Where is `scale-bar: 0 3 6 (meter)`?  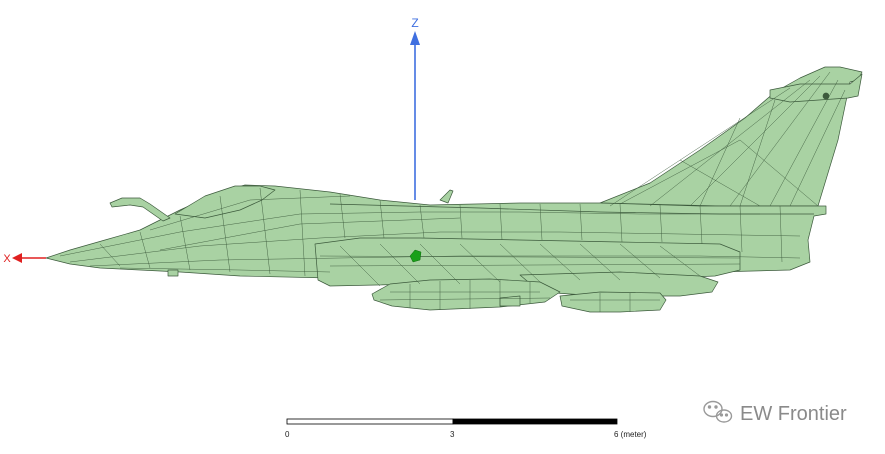 scale-bar: 0 3 6 (meter) is located at coordinates (466, 428).